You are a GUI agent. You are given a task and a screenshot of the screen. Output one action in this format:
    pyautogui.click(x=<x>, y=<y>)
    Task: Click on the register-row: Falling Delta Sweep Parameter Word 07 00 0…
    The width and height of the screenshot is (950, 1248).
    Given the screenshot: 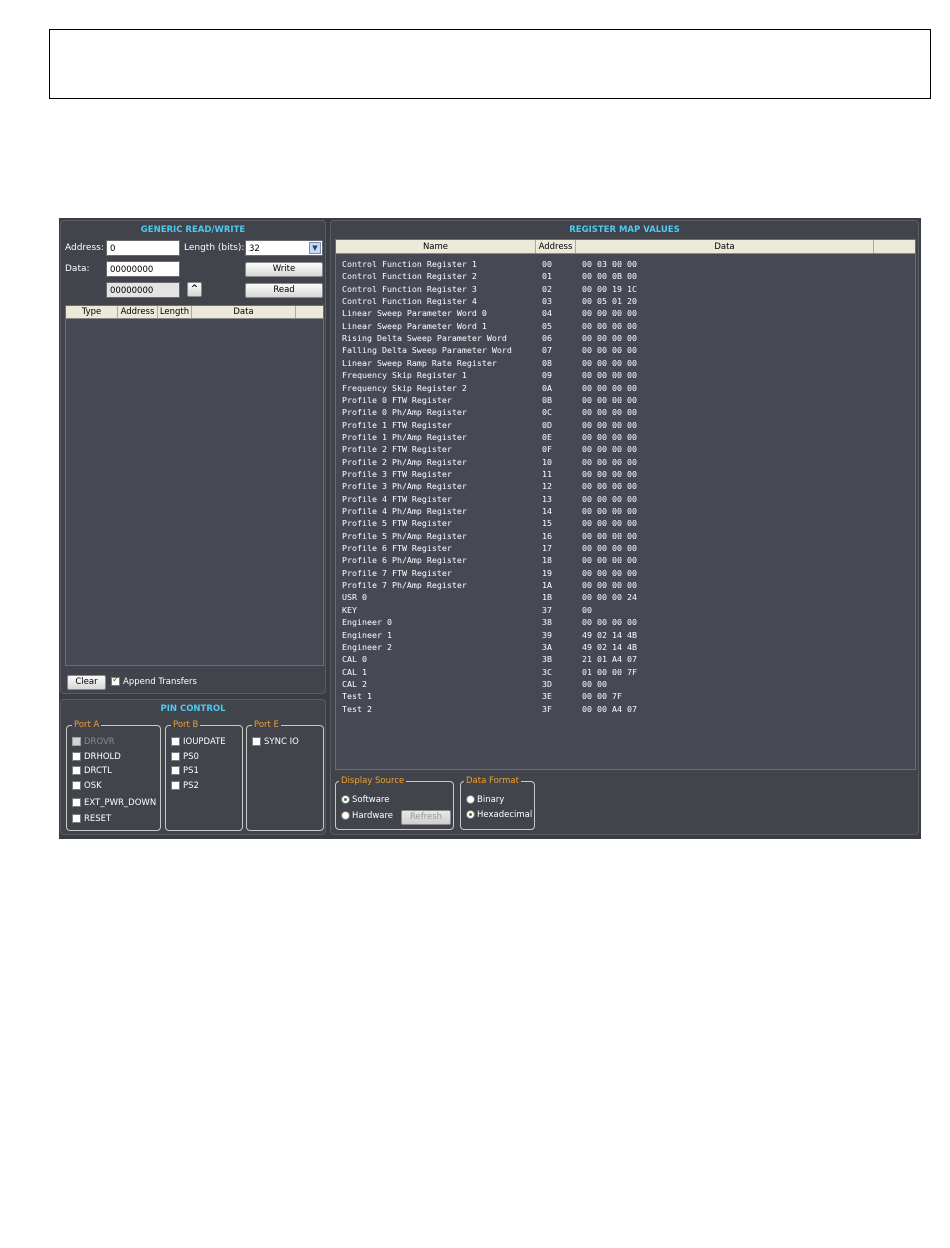 What is the action you would take?
    pyautogui.click(x=625, y=350)
    